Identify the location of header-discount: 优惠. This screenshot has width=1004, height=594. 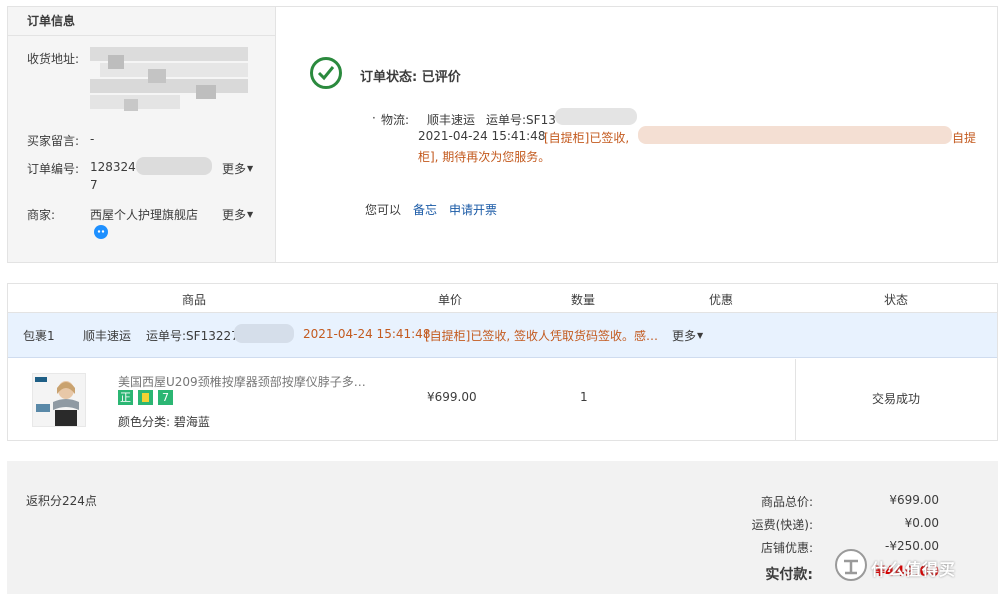
(721, 300).